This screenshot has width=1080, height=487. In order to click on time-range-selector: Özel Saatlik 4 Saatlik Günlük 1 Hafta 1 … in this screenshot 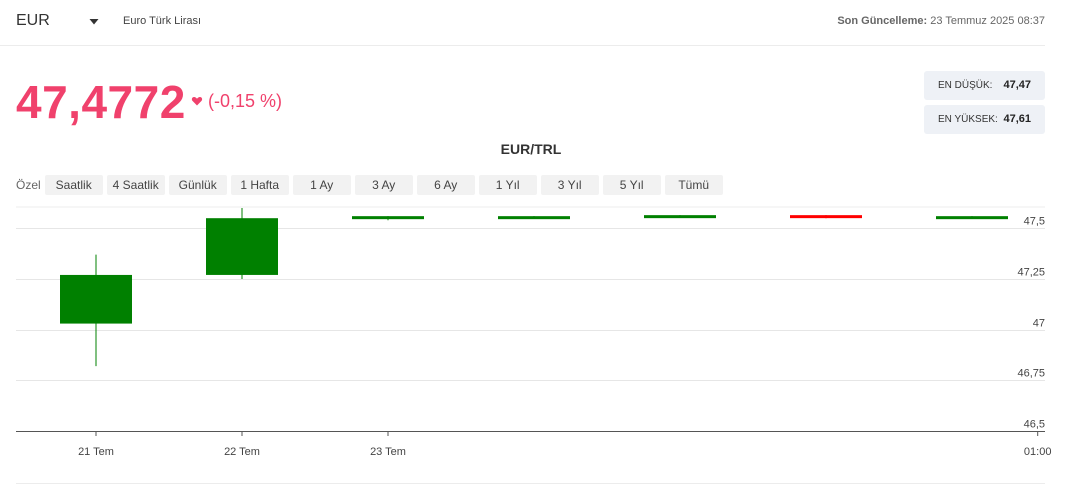, I will do `click(371, 185)`.